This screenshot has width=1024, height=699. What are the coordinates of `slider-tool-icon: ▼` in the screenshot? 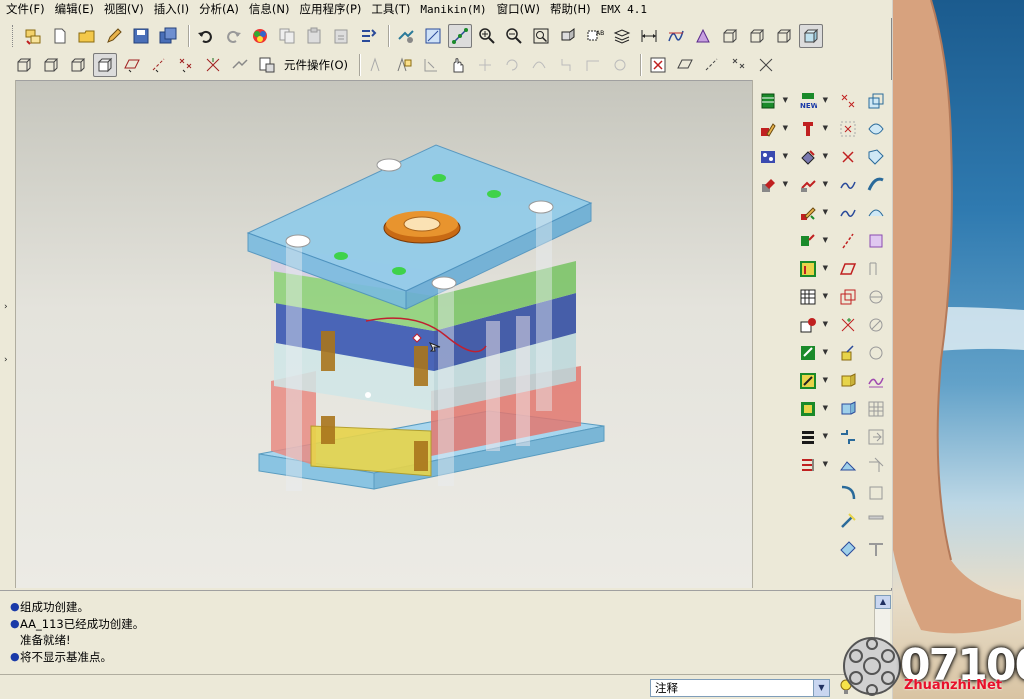 It's located at (812, 297).